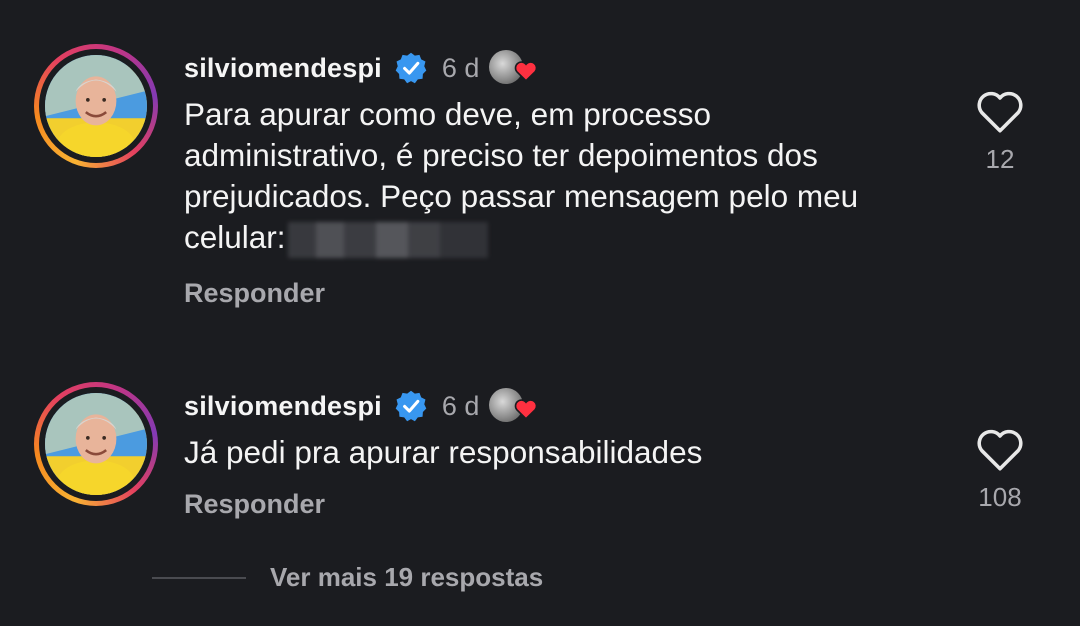 The width and height of the screenshot is (1080, 626). Describe the element at coordinates (407, 577) in the screenshot. I see `view-more-replies-label: Ver mais 19 respostas` at that location.